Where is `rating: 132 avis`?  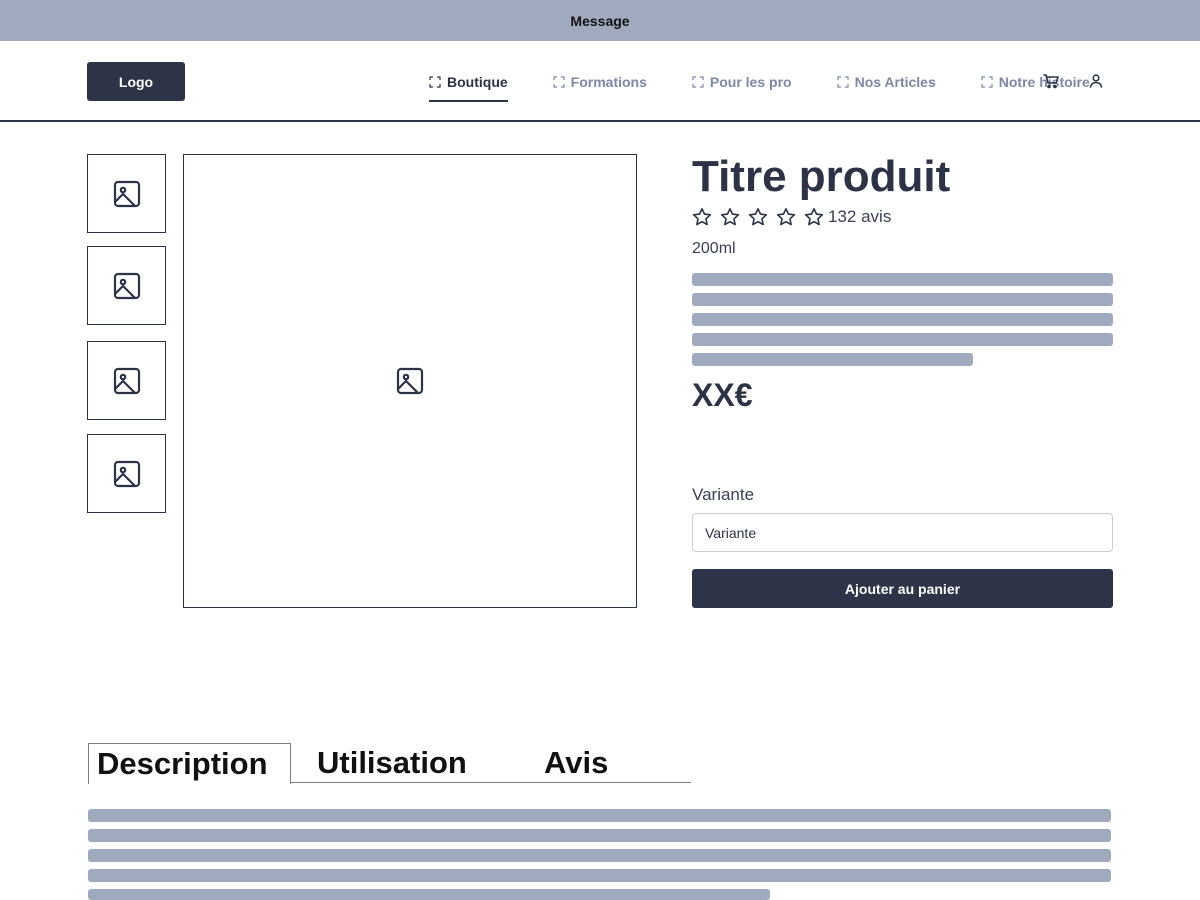
rating: 132 avis is located at coordinates (791, 217).